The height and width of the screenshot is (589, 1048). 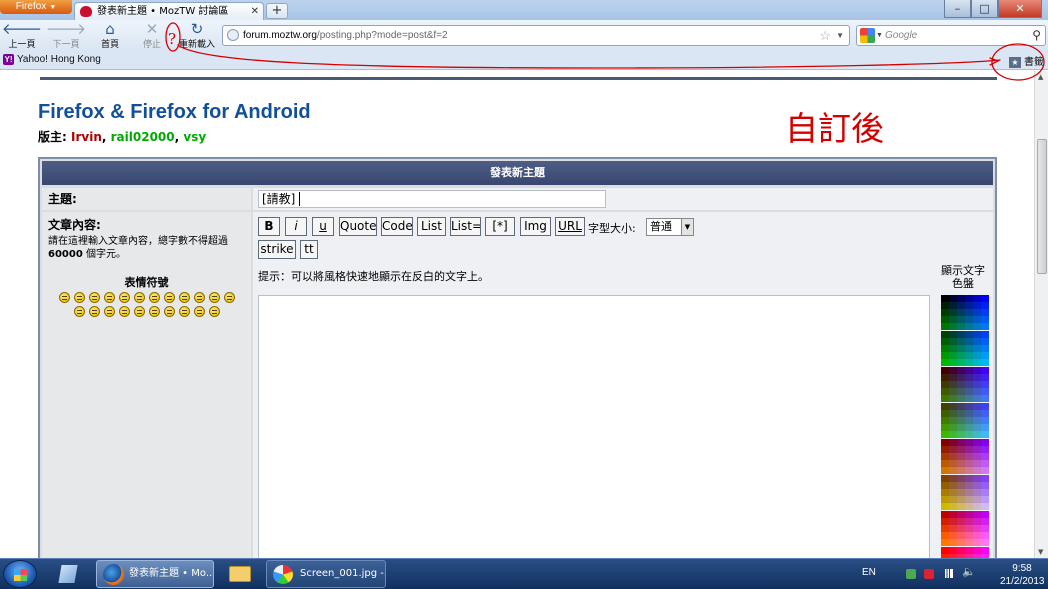 What do you see at coordinates (1036, 35) in the screenshot?
I see `search-icon: ⚲` at bounding box center [1036, 35].